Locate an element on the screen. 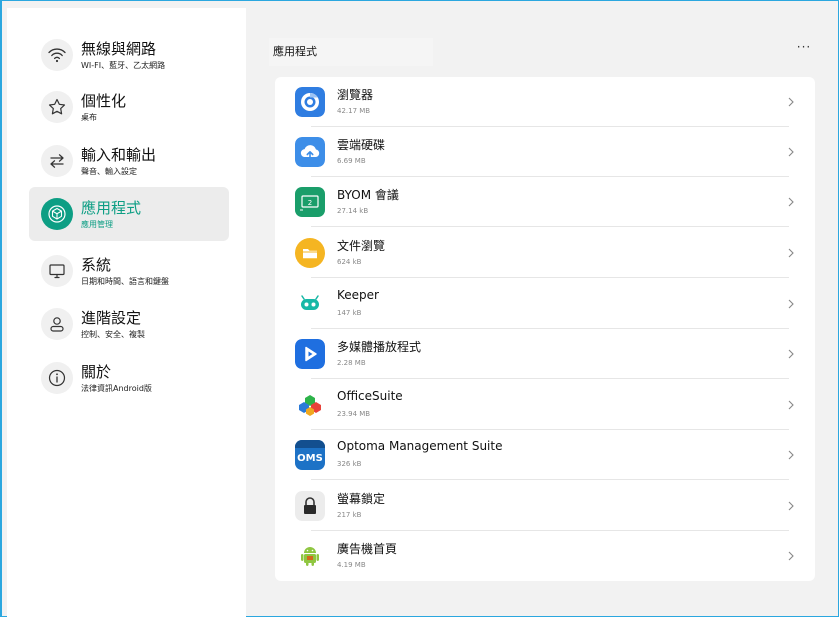 This screenshot has width=839, height=617. keeper-icon is located at coordinates (310, 304).